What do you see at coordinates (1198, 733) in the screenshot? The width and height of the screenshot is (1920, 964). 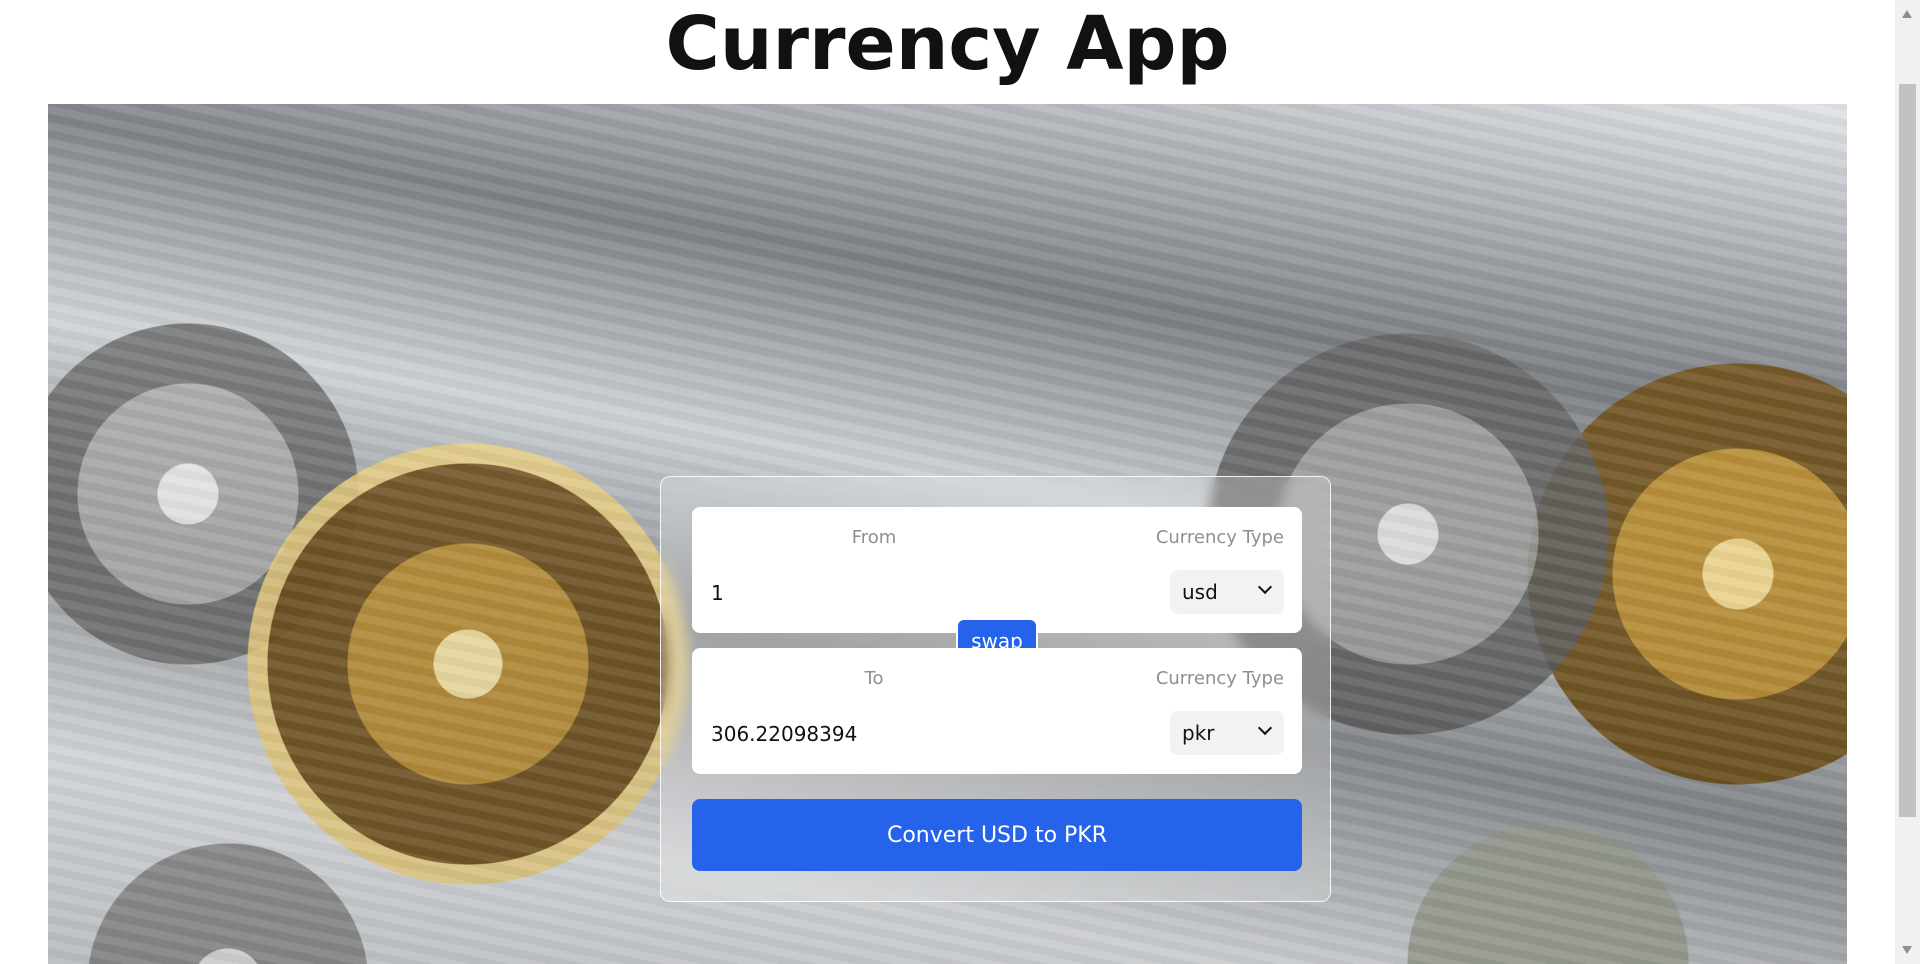 I see `to-currency-value: pkr` at bounding box center [1198, 733].